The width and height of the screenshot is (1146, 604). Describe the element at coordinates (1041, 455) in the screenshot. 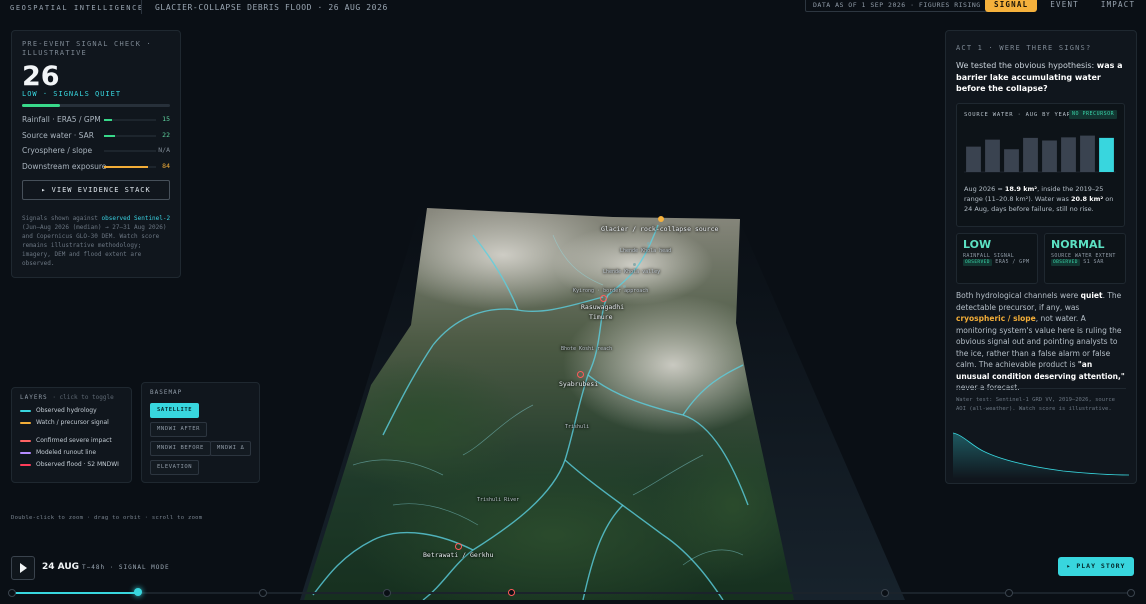

I see `decay-mini-chart` at that location.